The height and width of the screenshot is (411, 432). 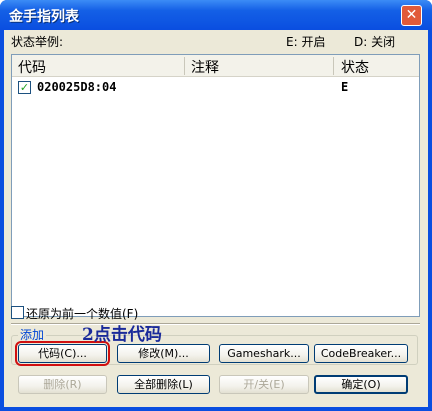 I want to click on row-status: E, so click(x=345, y=87).